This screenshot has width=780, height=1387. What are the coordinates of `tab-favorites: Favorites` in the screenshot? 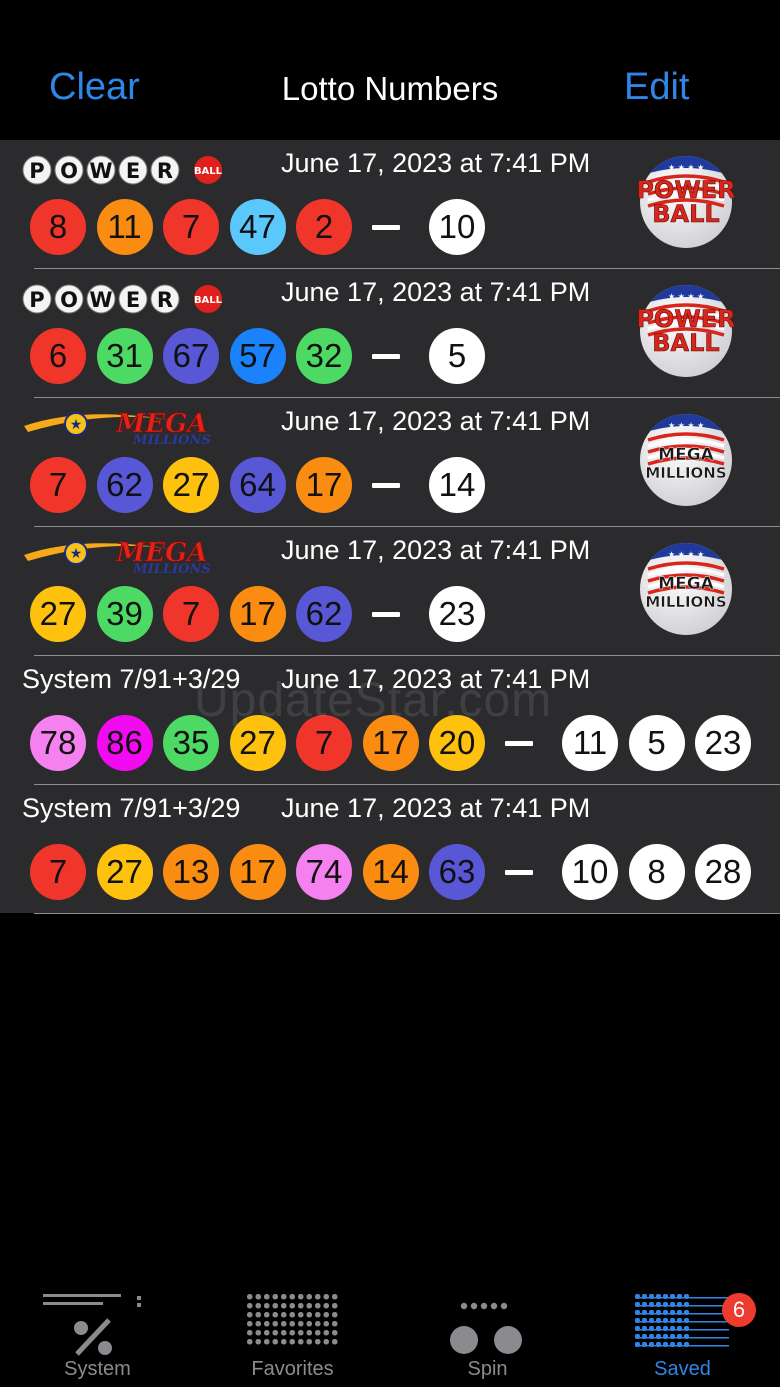 It's located at (292, 1333).